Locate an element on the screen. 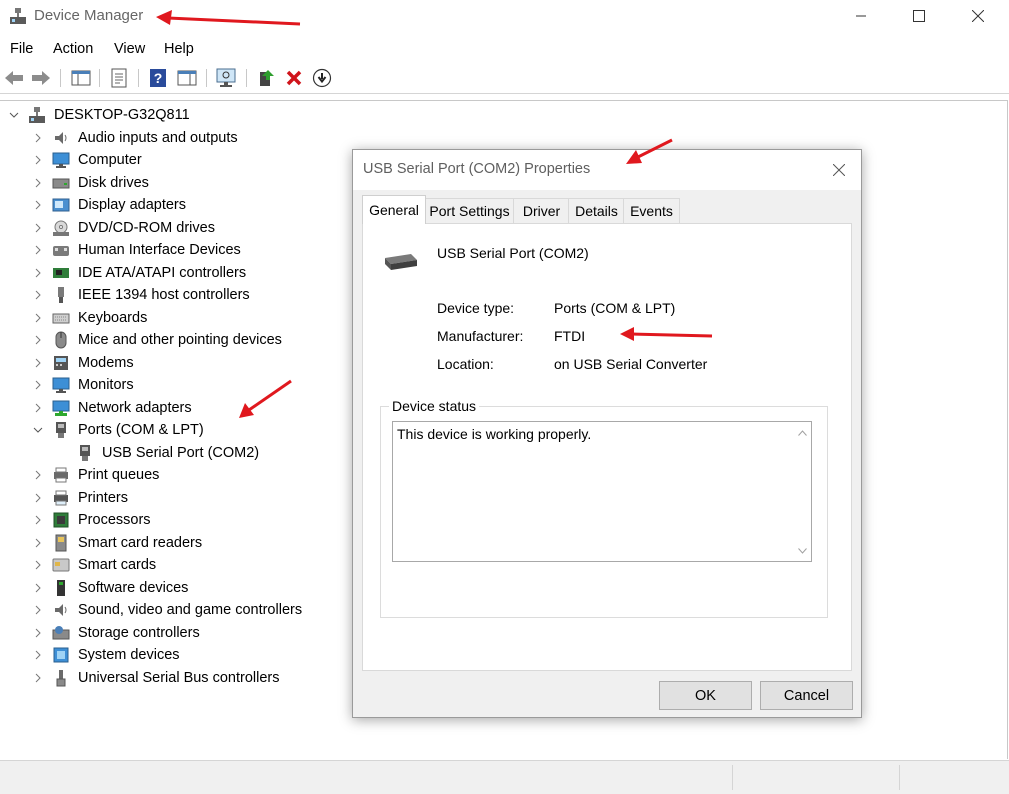 The height and width of the screenshot is (794, 1009). annotation-arrow-manufacturer is located at coordinates (666, 334).